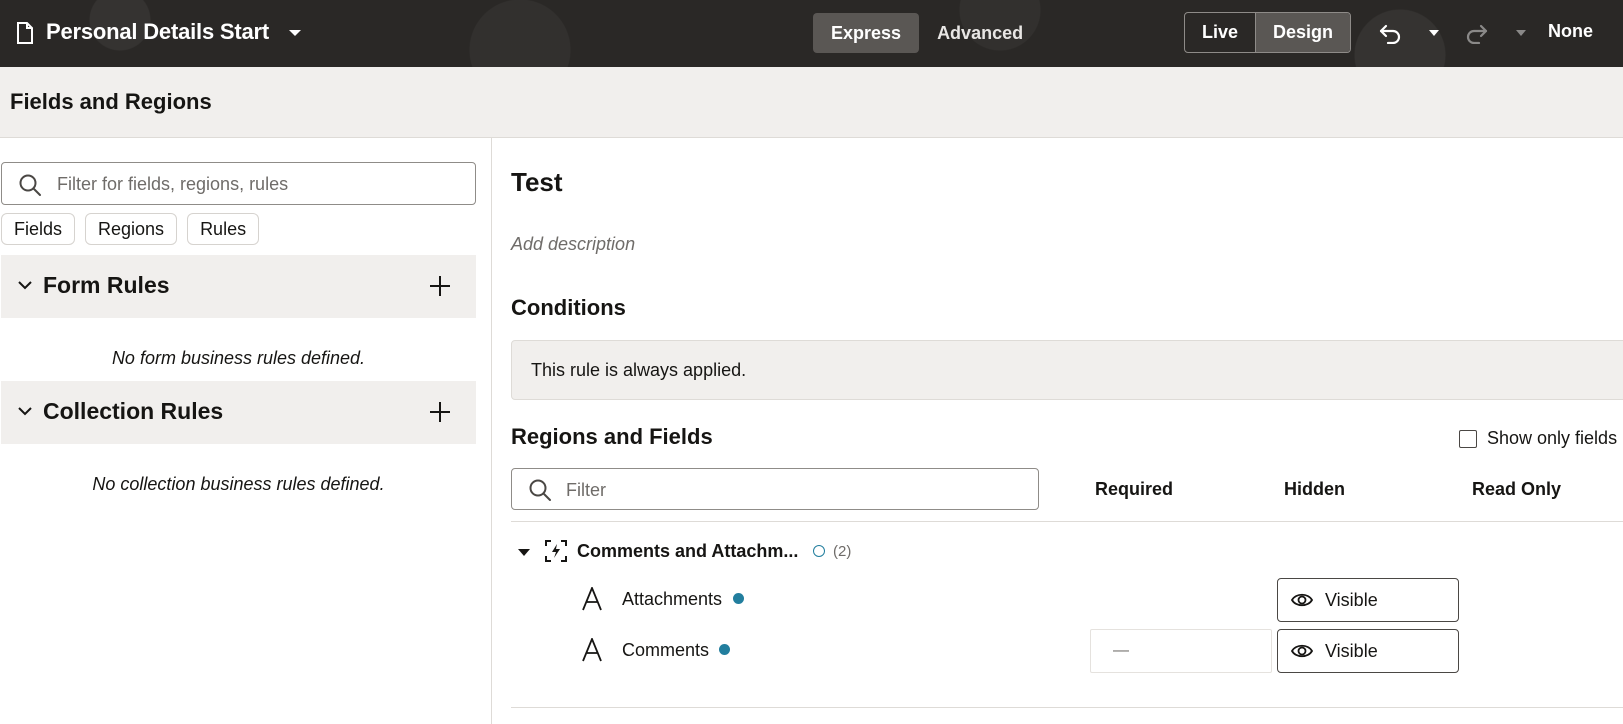 The image size is (1623, 724). What do you see at coordinates (1220, 32) in the screenshot?
I see `live-view-button: Live` at bounding box center [1220, 32].